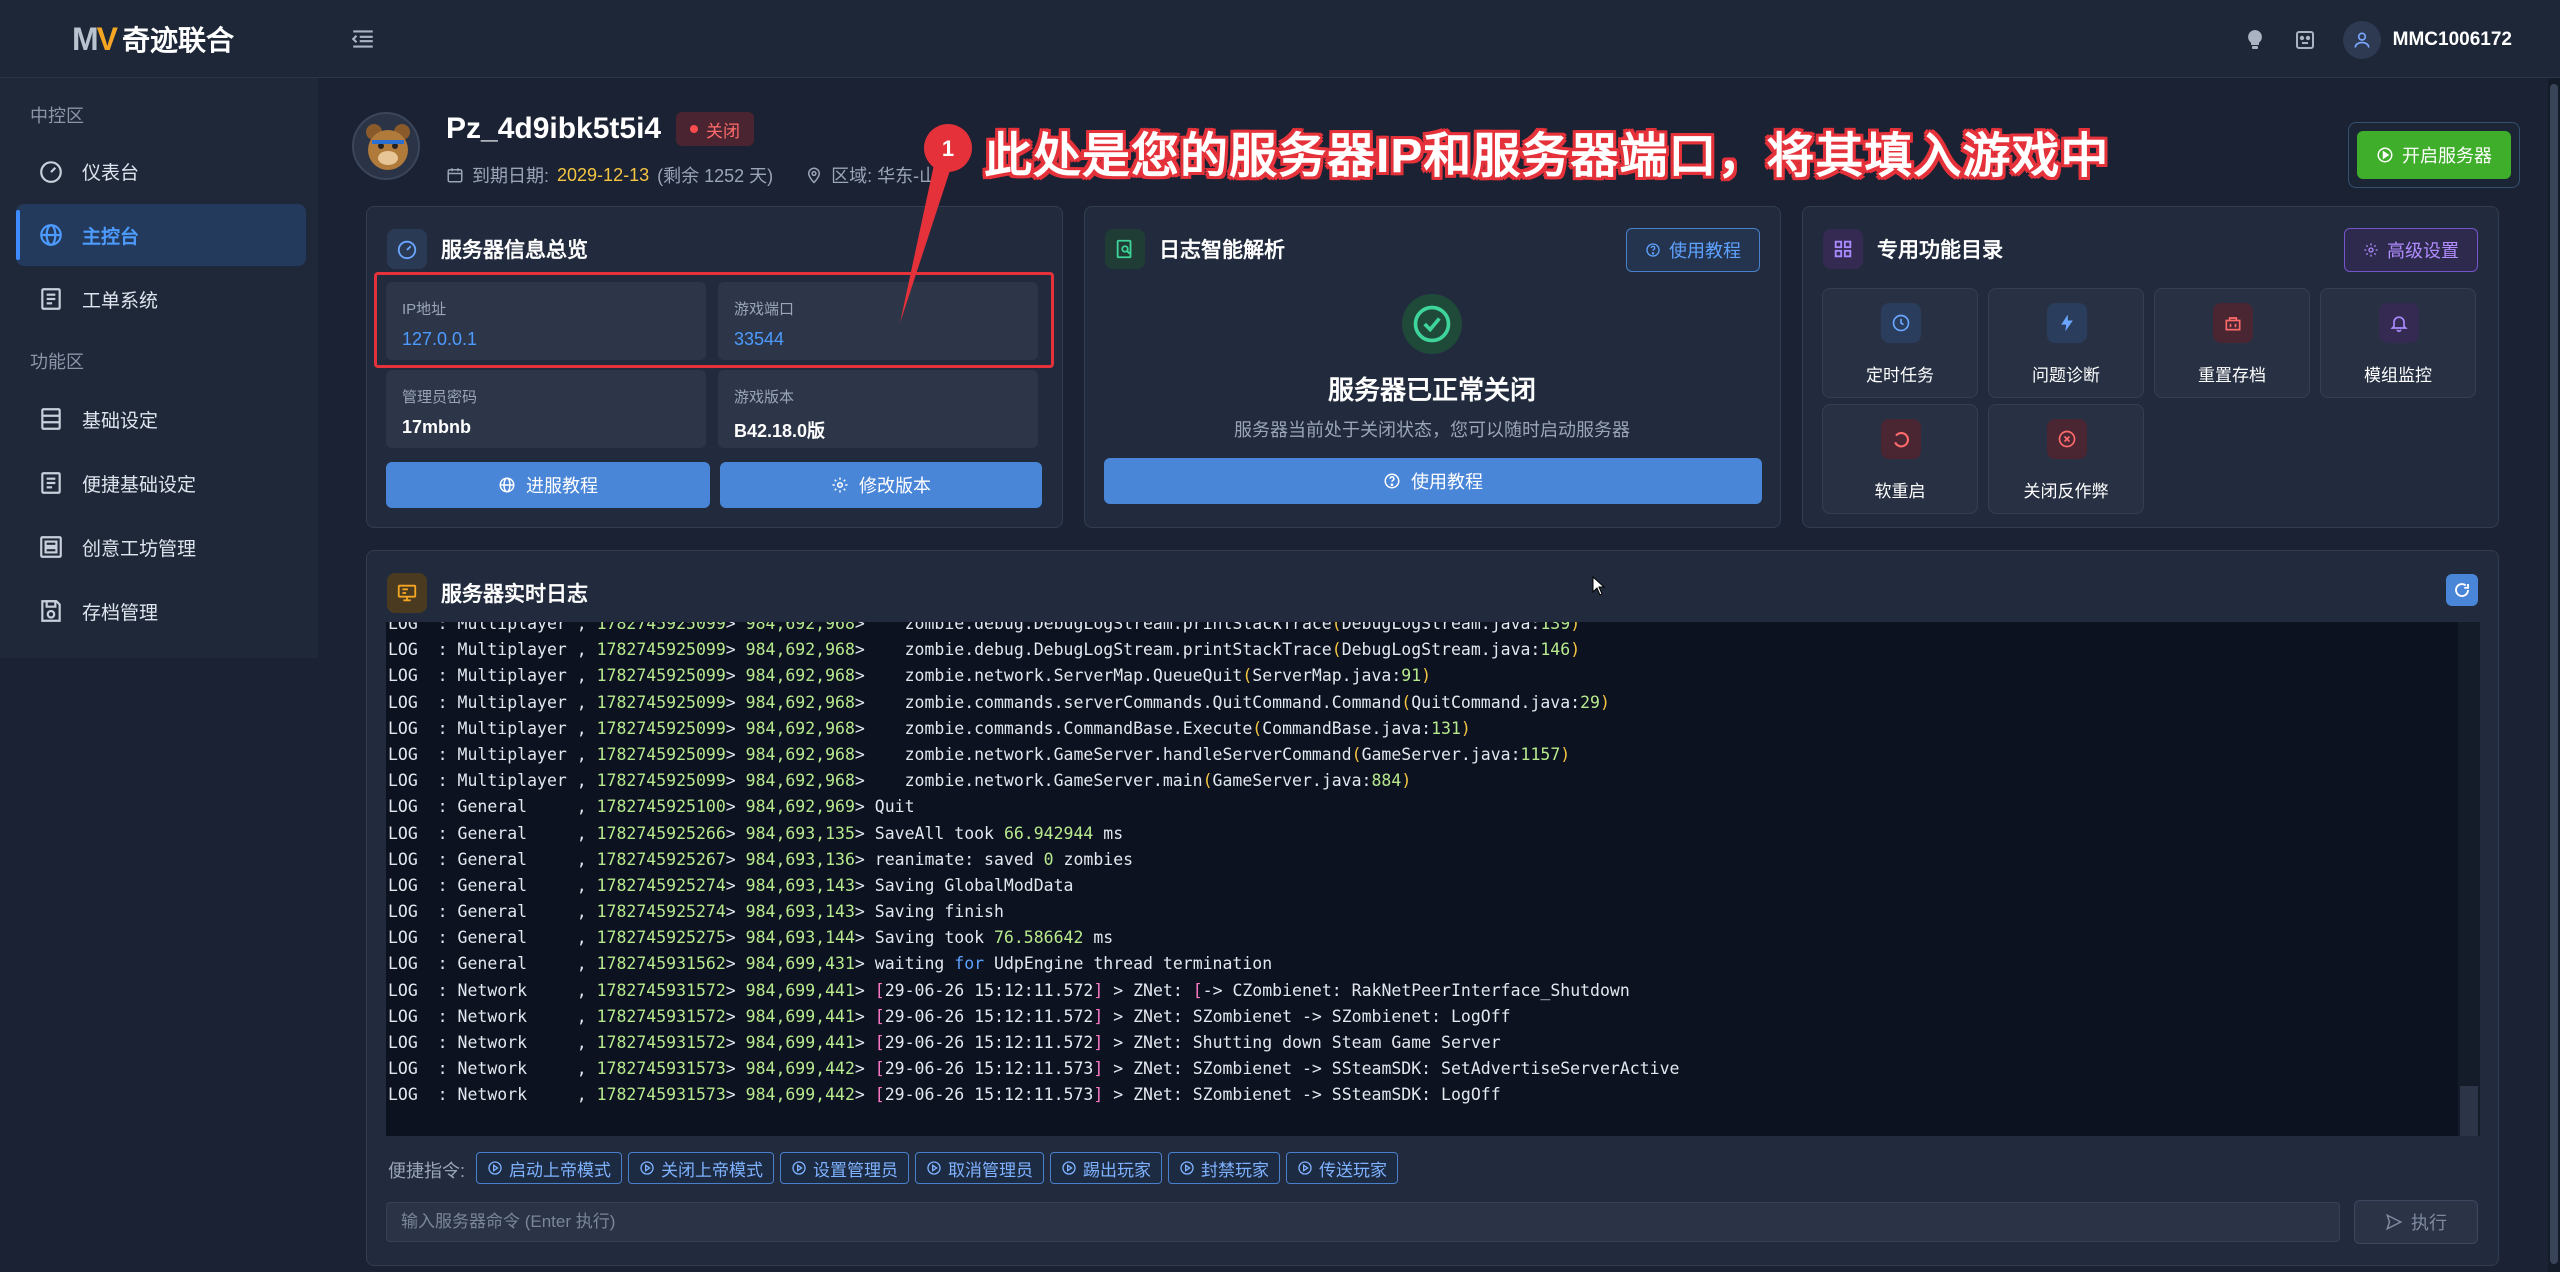  Describe the element at coordinates (455, 175) in the screenshot. I see `calendar-icon` at that location.